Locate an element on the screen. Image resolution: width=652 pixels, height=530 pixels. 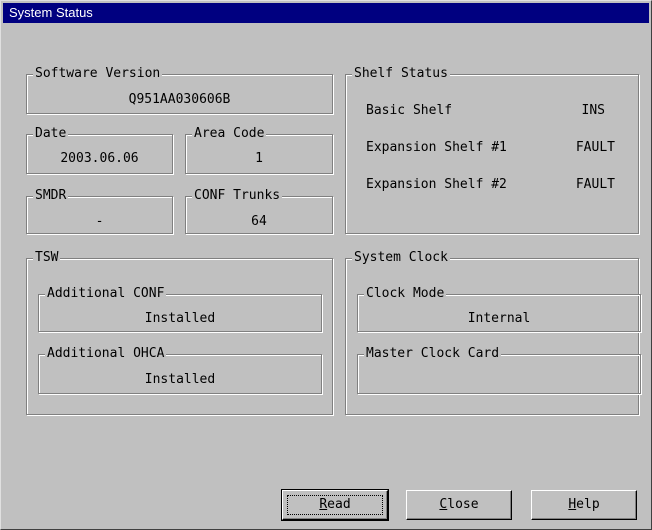
additional-ohca-label: Additional OHCA is located at coordinates (106, 354).